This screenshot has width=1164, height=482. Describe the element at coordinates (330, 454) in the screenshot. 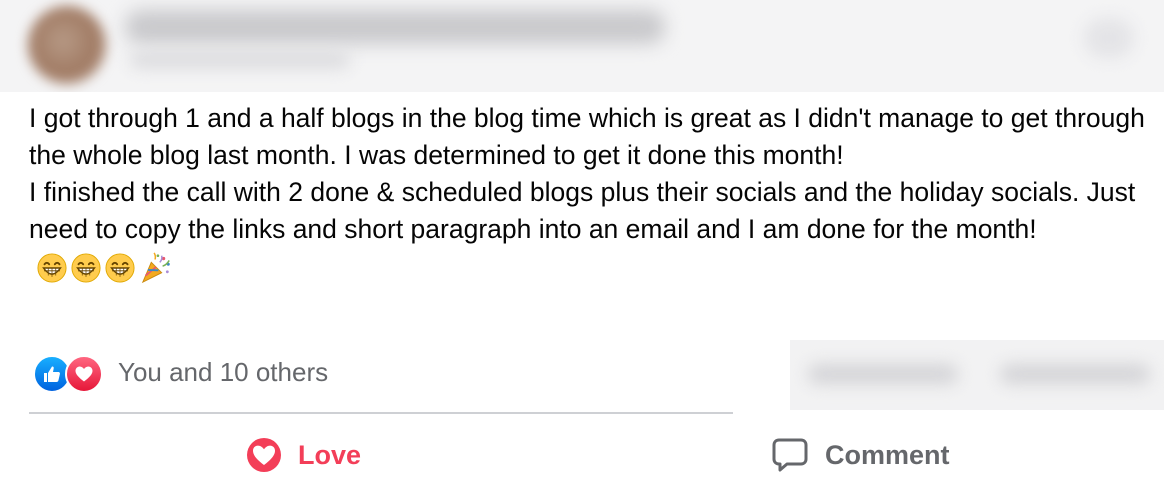

I see `love-button-label: Love` at that location.